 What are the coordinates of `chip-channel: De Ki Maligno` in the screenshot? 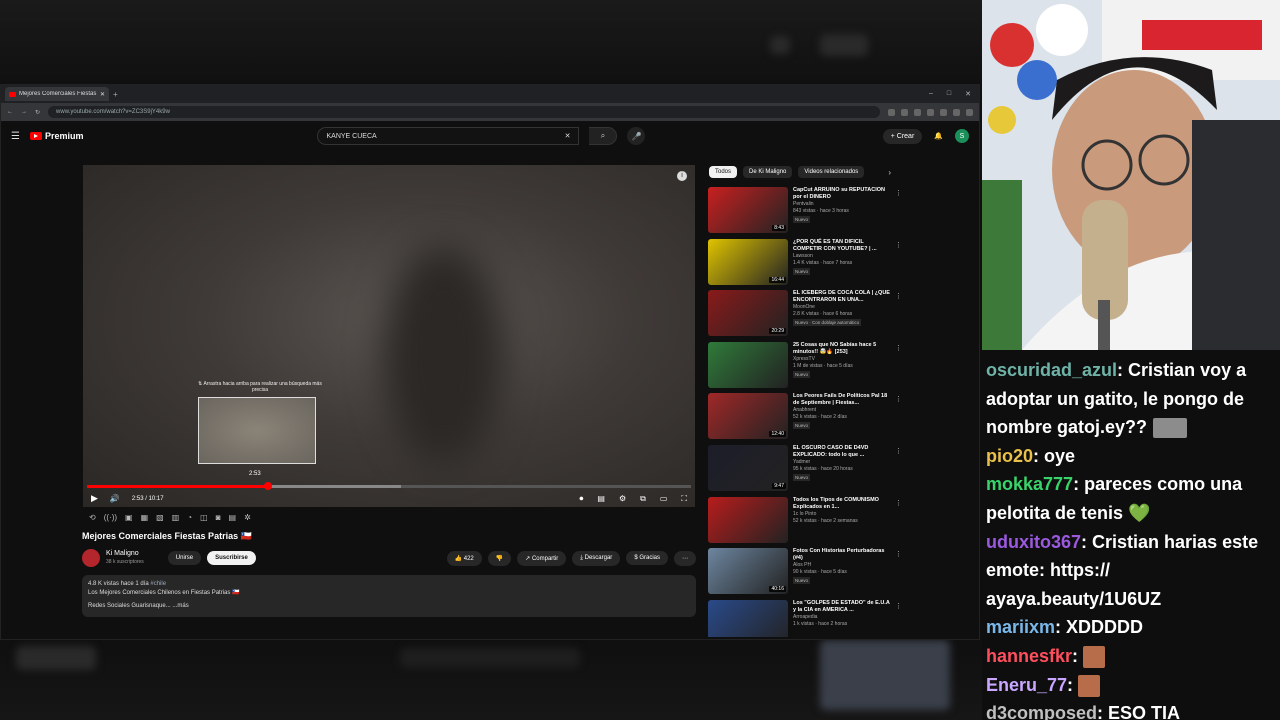 It's located at (768, 172).